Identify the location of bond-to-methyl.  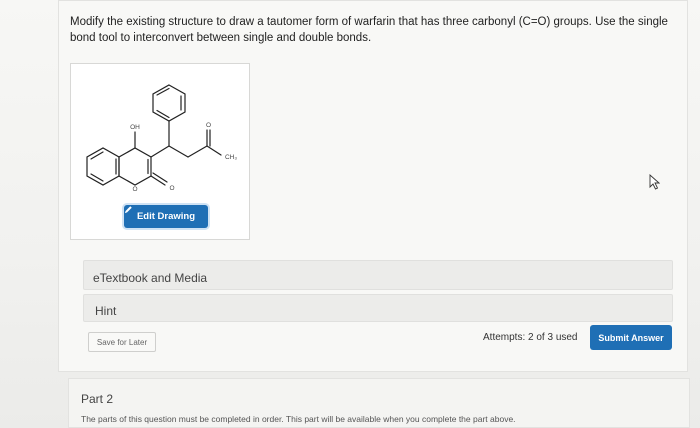
(214, 150).